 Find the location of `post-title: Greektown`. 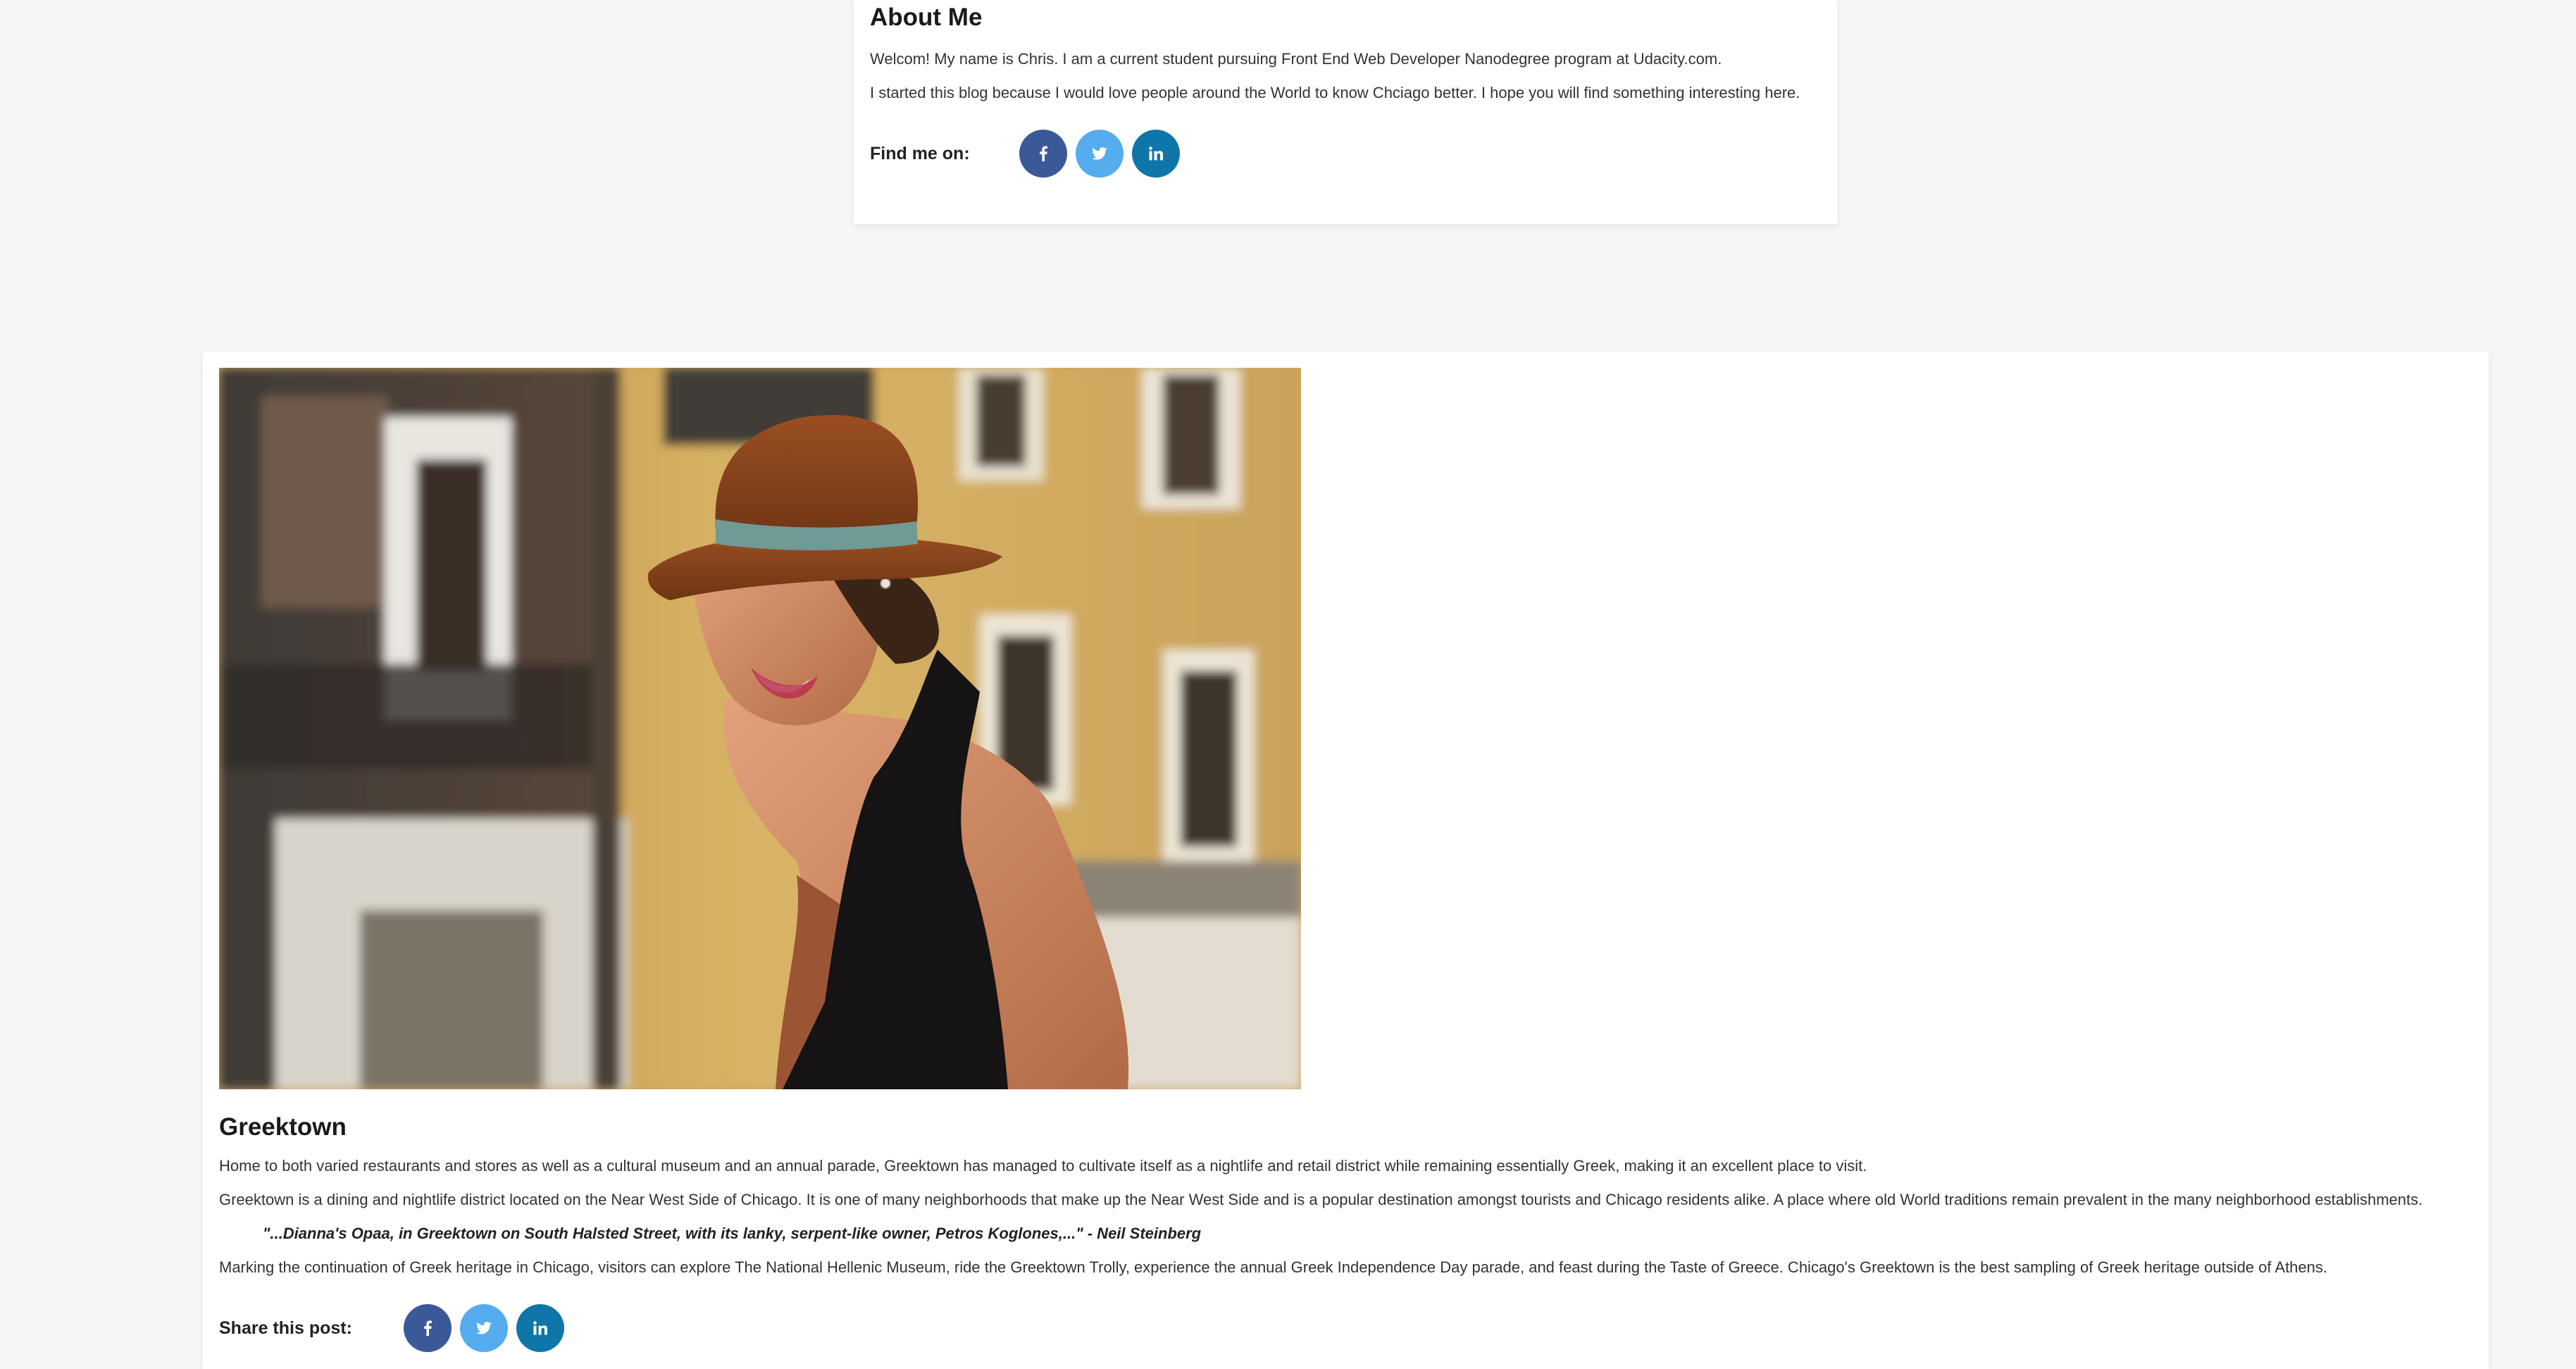

post-title: Greektown is located at coordinates (283, 1127).